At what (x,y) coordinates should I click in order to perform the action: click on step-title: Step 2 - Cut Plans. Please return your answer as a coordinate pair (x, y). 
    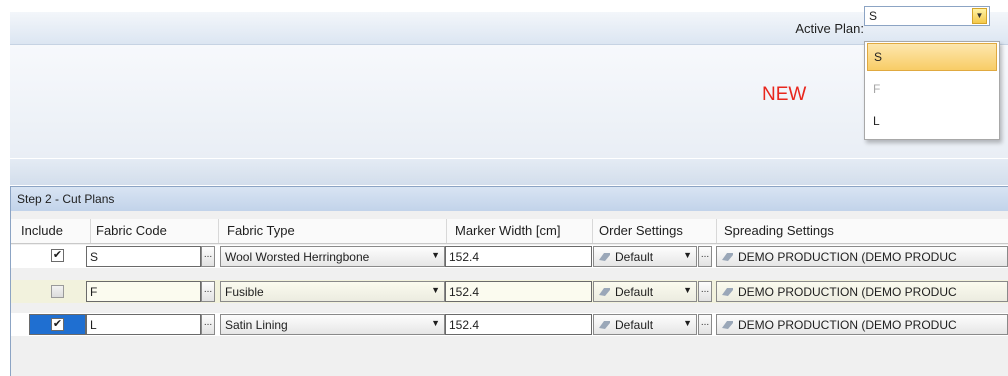
    Looking at the image, I should click on (509, 199).